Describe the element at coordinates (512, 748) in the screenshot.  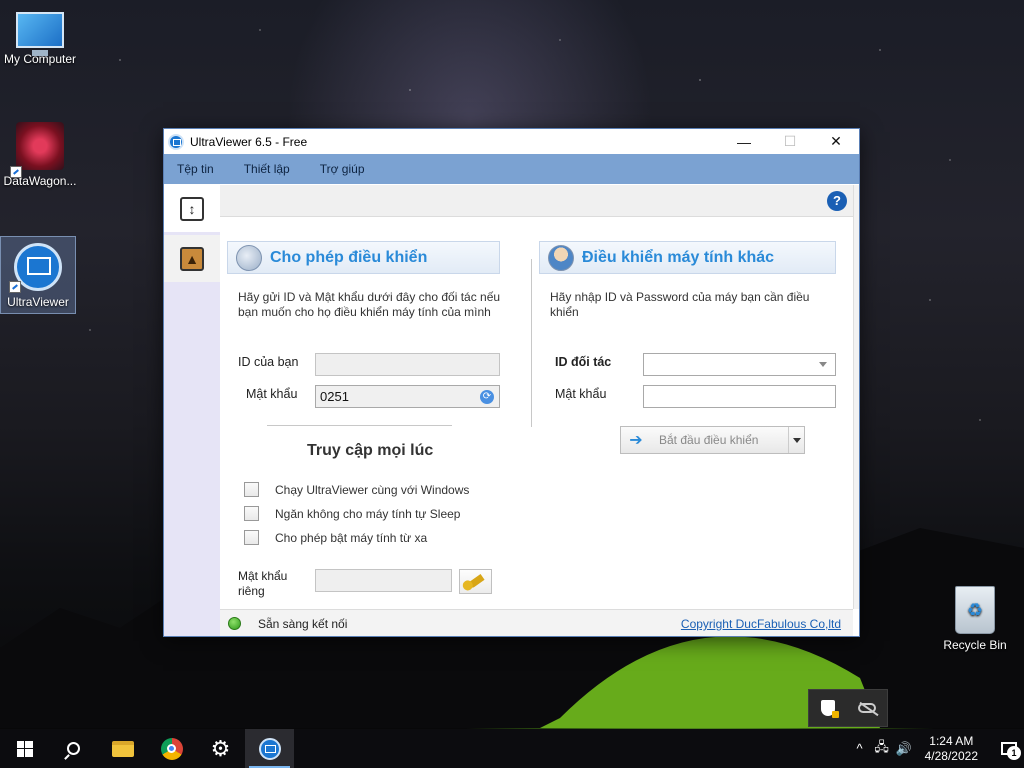
I see `taskbar: ⚙ ^ 🖧 🔊 1:24 AM 4/28/2022 1` at that location.